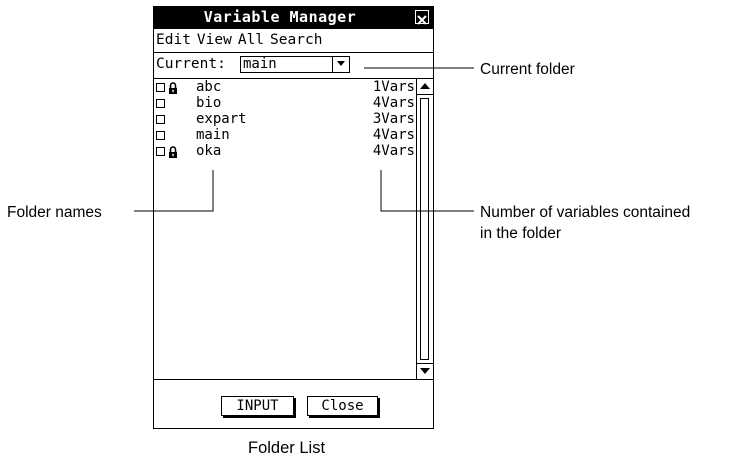 The image size is (742, 462). What do you see at coordinates (287, 448) in the screenshot?
I see `figure-caption: Folder List` at bounding box center [287, 448].